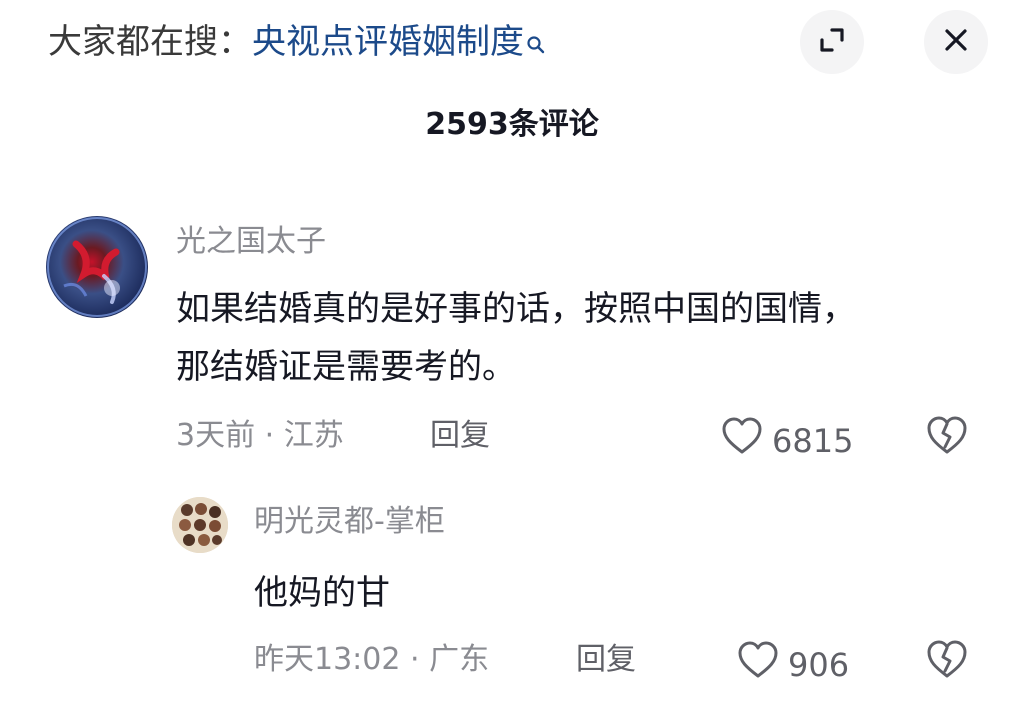 The image size is (1024, 707). I want to click on comment-count-title: 2593条评论, so click(512, 124).